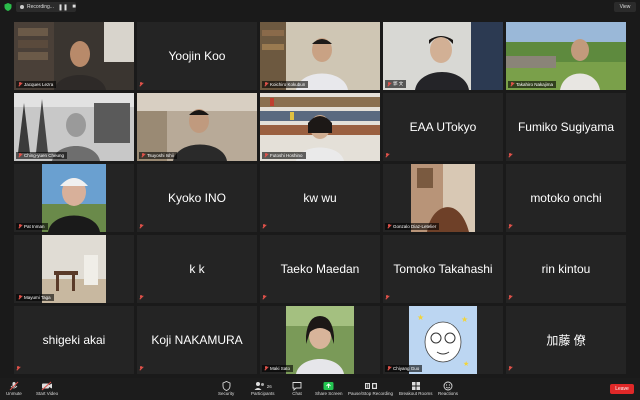 This screenshot has width=640, height=400. I want to click on share-screen-button: Share Screen, so click(329, 388).